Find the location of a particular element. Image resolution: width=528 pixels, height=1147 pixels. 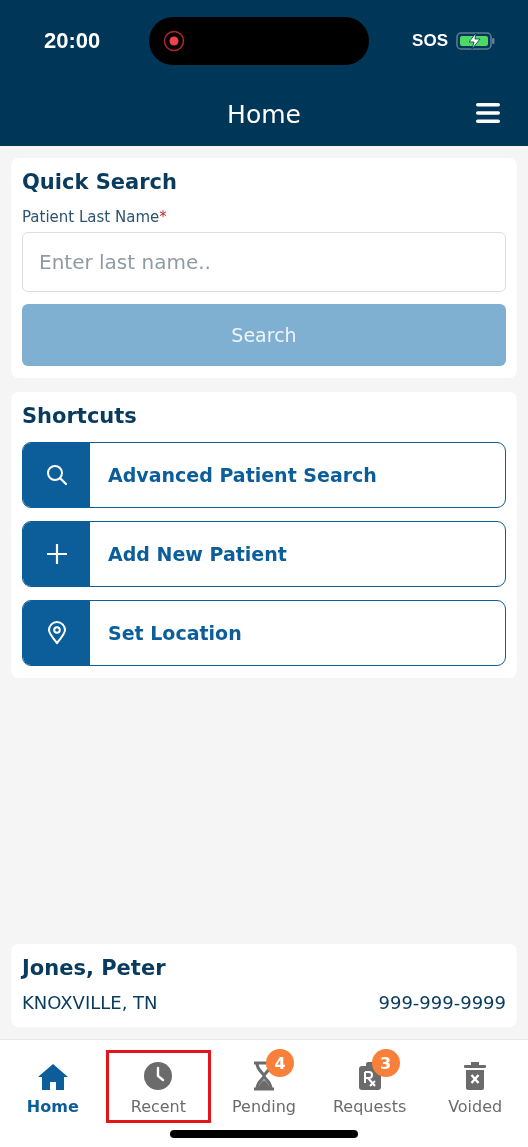

shortcut-button: Add New Patient is located at coordinates (264, 554).